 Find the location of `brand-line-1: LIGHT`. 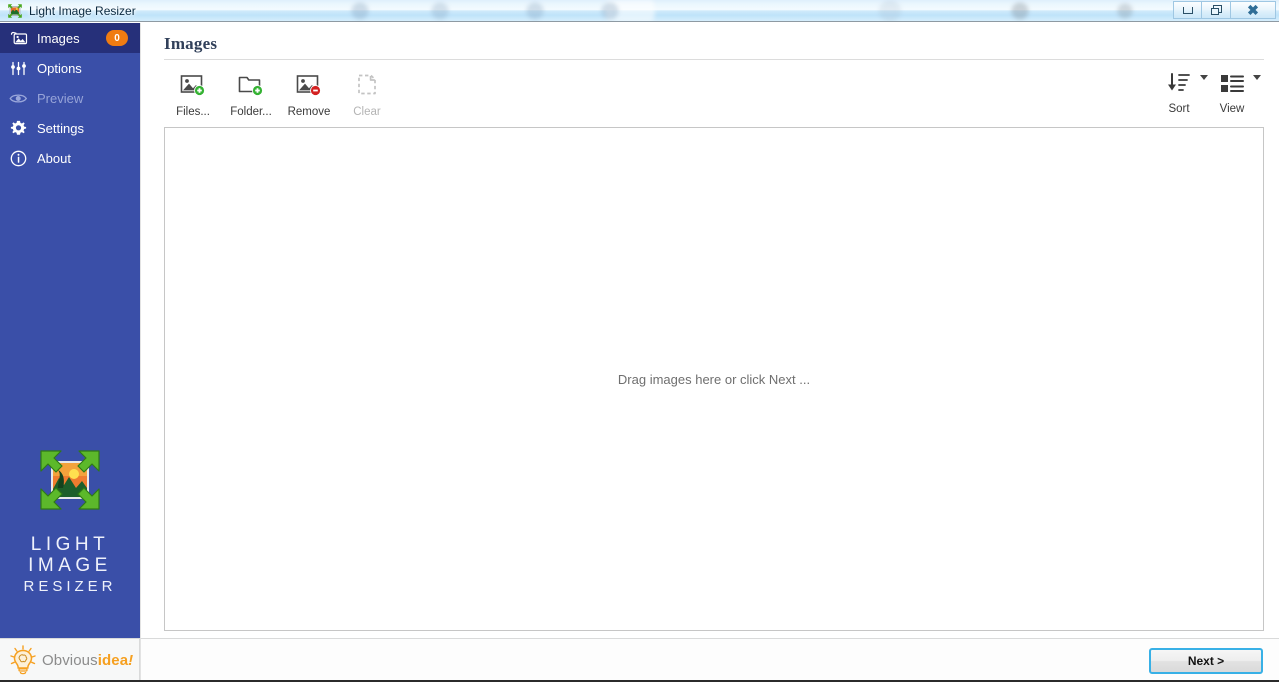

brand-line-1: LIGHT is located at coordinates (70, 544).